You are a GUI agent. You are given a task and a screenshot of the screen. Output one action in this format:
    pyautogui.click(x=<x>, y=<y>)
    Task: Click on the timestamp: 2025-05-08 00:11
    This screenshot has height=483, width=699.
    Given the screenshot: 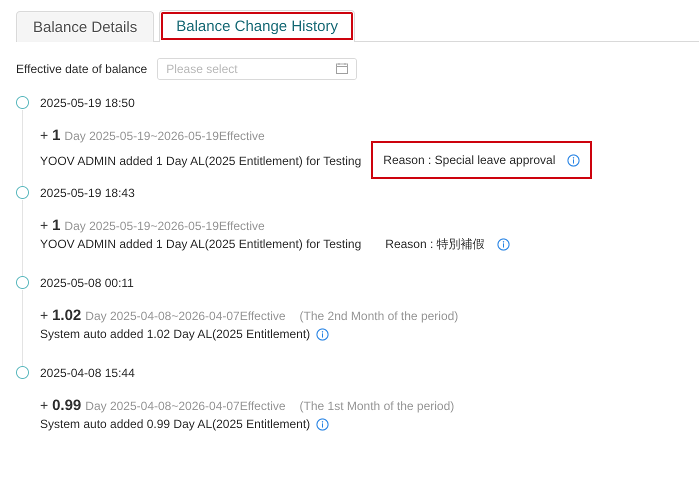 What is the action you would take?
    pyautogui.click(x=87, y=283)
    